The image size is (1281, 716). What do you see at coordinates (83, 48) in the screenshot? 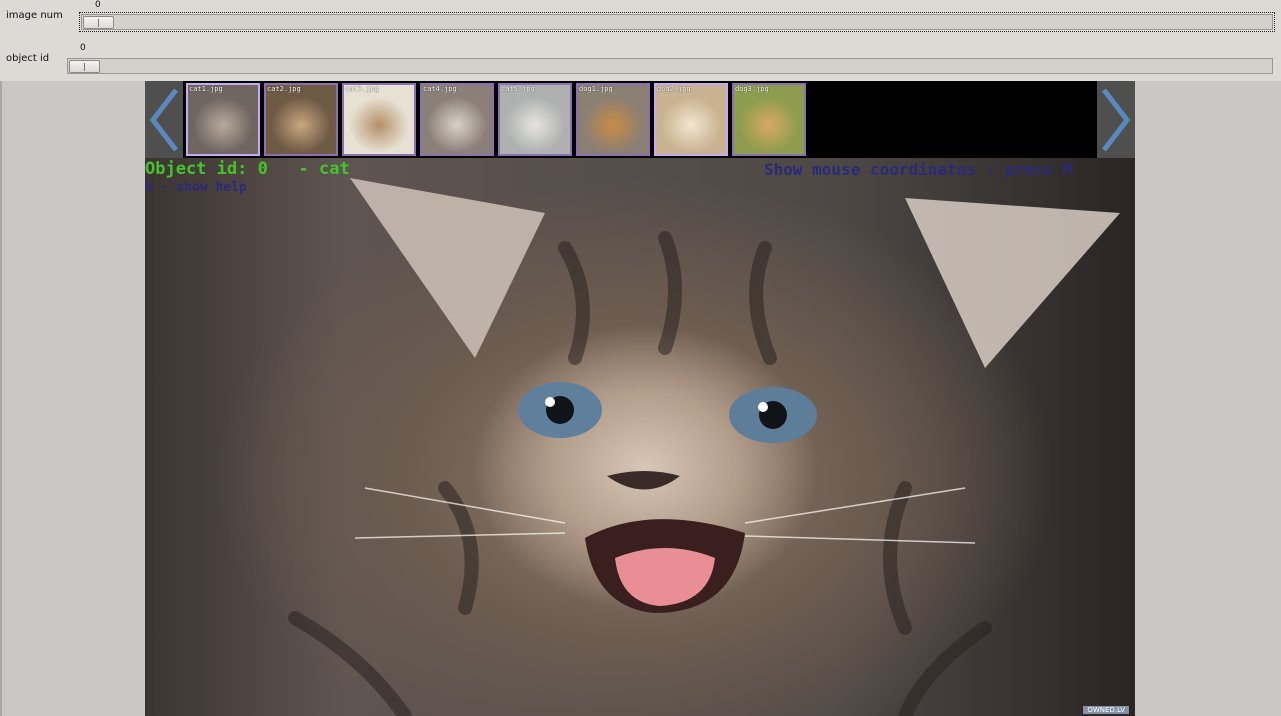
I see `object-id-value: 0` at bounding box center [83, 48].